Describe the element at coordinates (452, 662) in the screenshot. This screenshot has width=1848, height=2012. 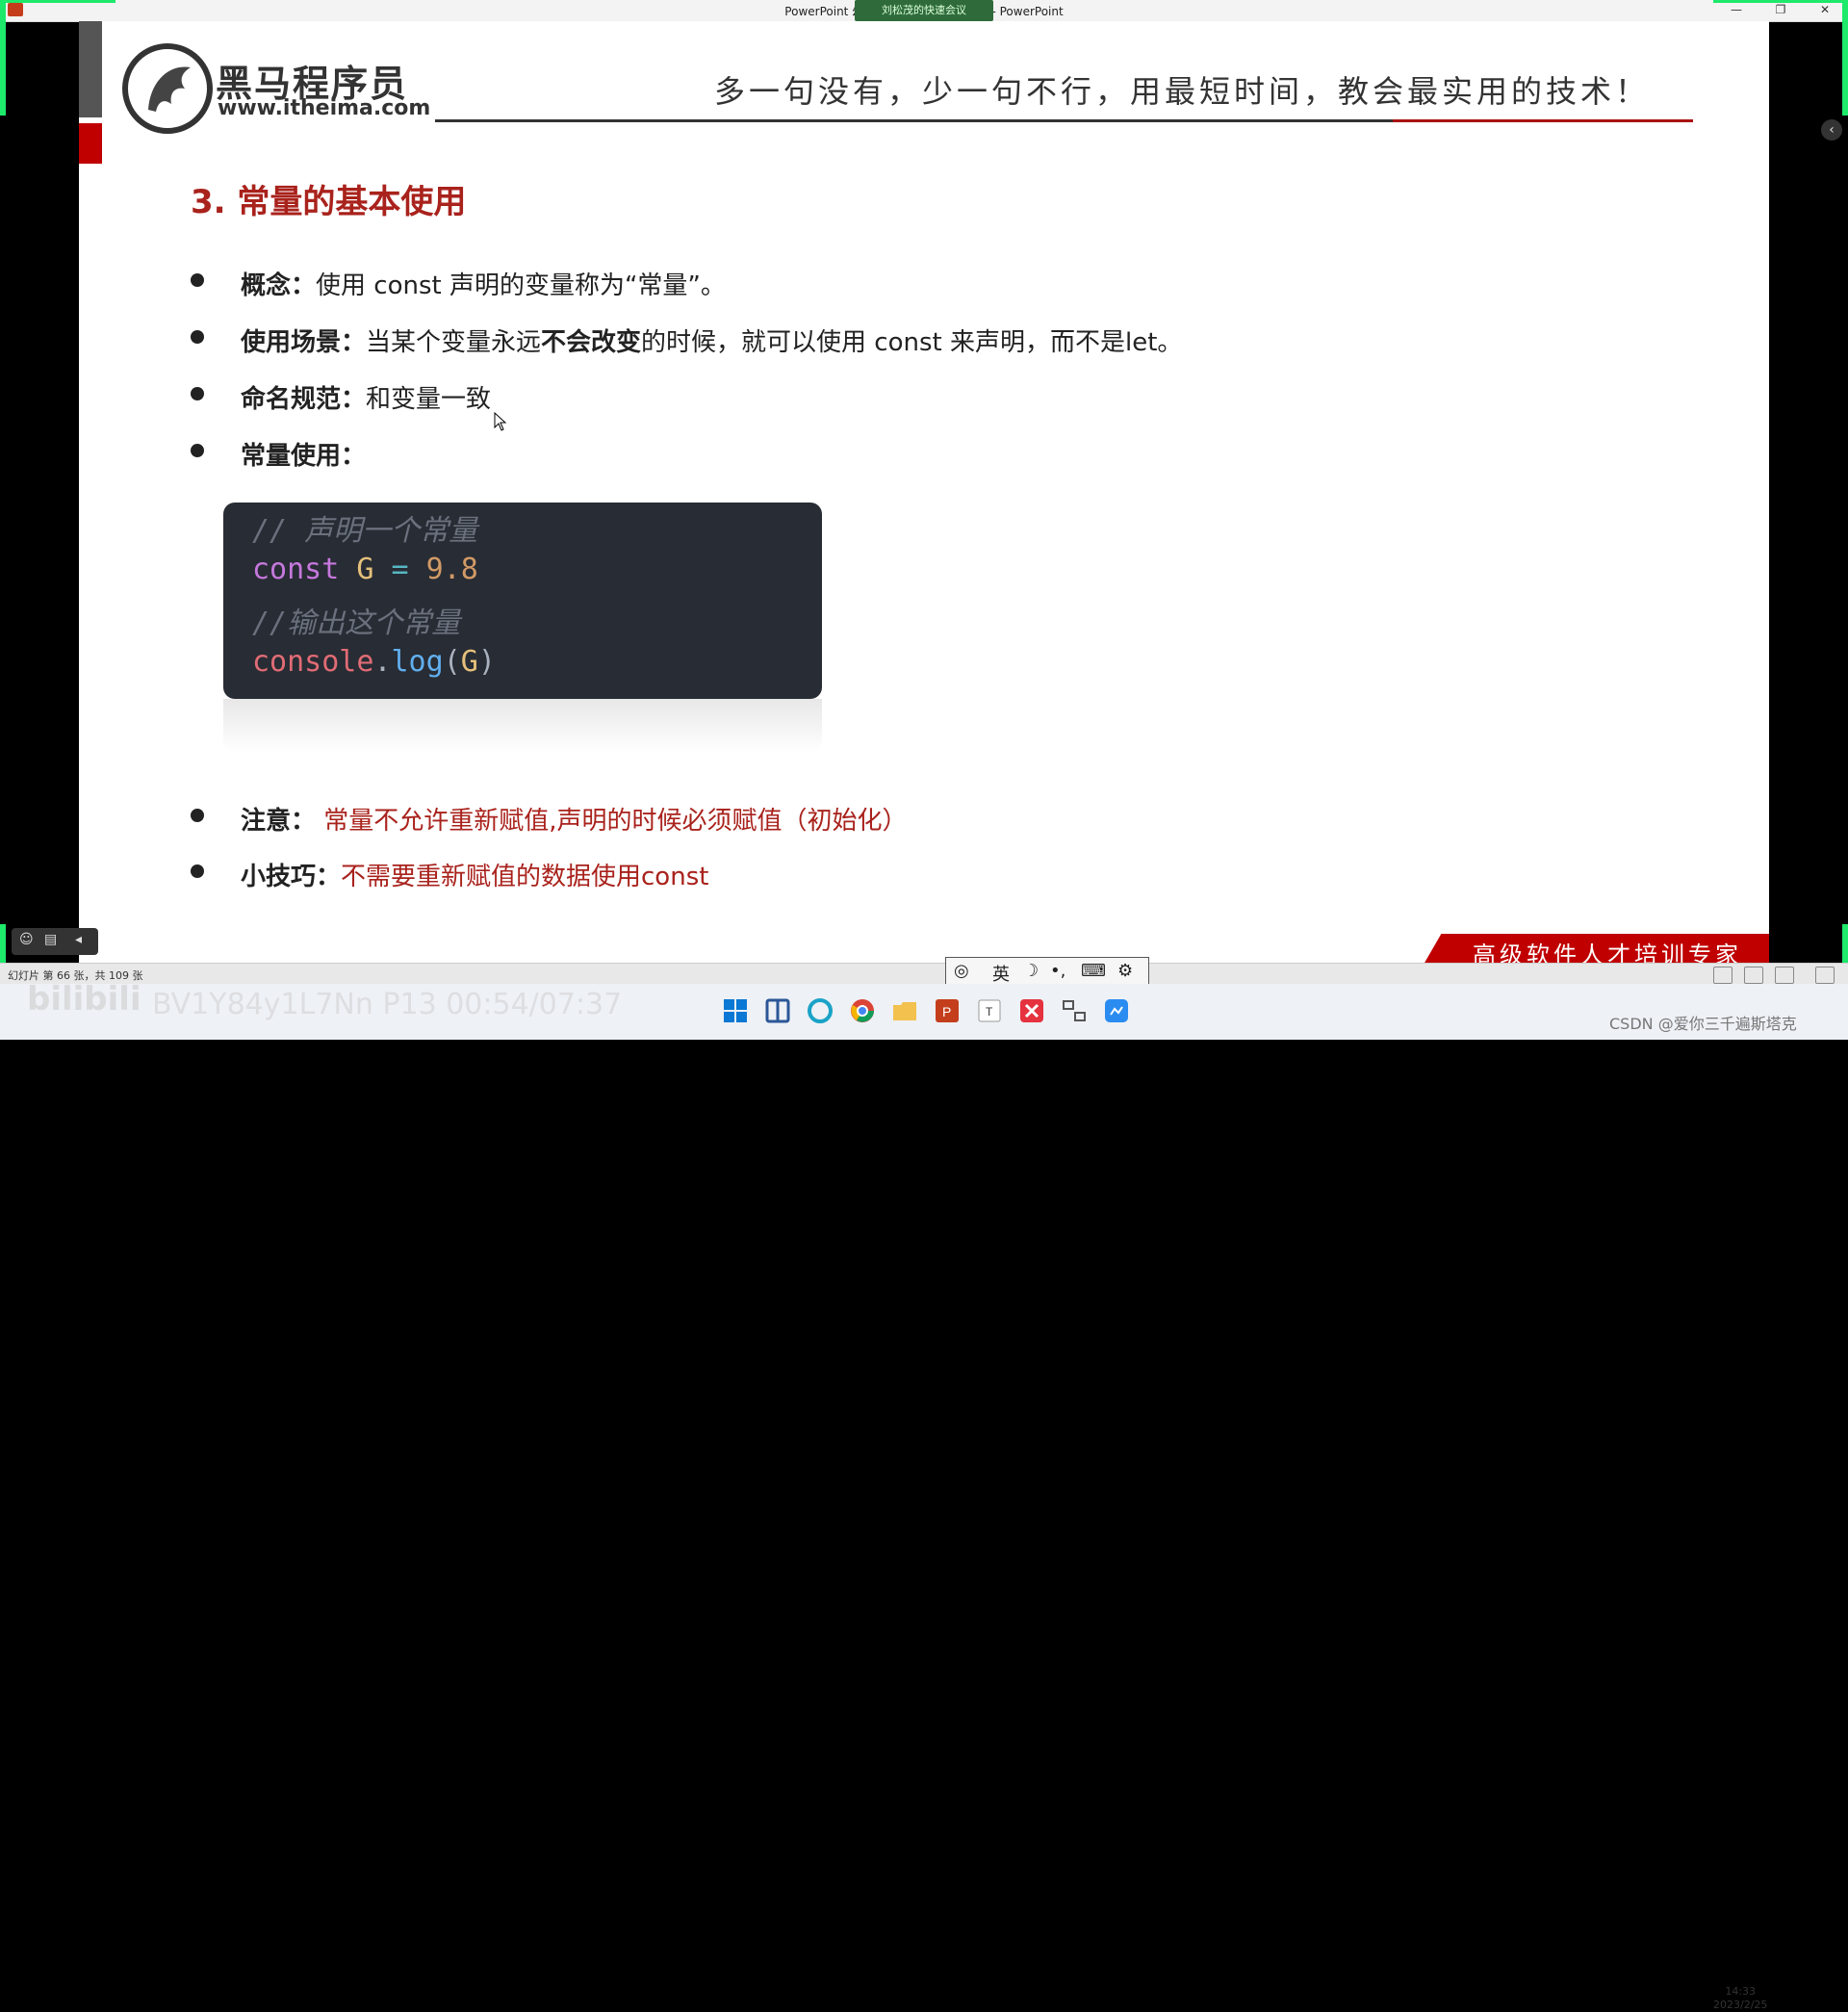
I see `code-paren: (` at that location.